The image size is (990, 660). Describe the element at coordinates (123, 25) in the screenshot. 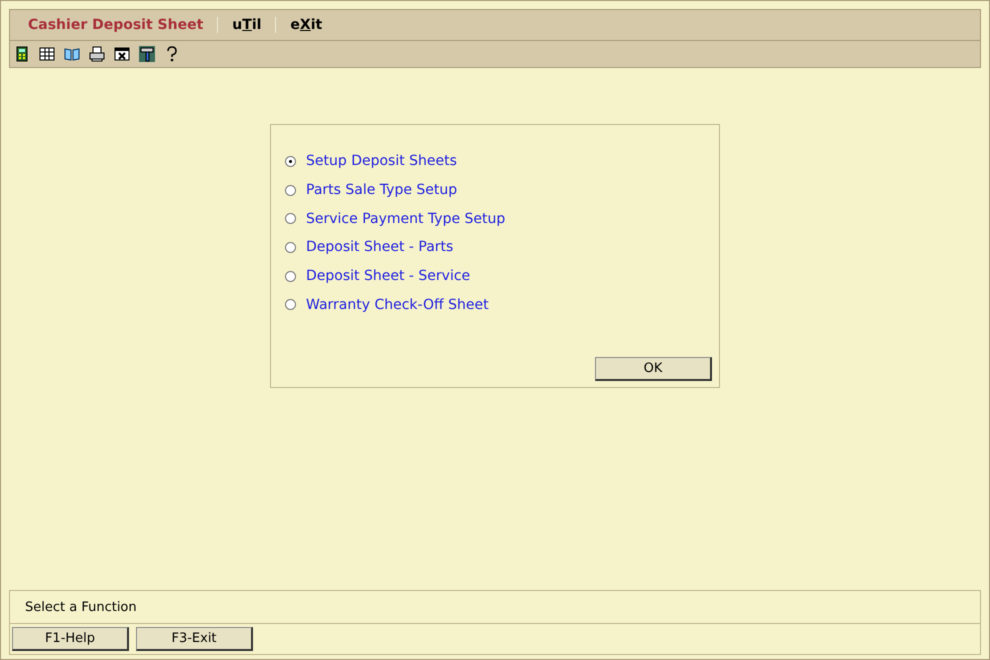

I see `app-title: Cashier Deposit Sheet` at that location.